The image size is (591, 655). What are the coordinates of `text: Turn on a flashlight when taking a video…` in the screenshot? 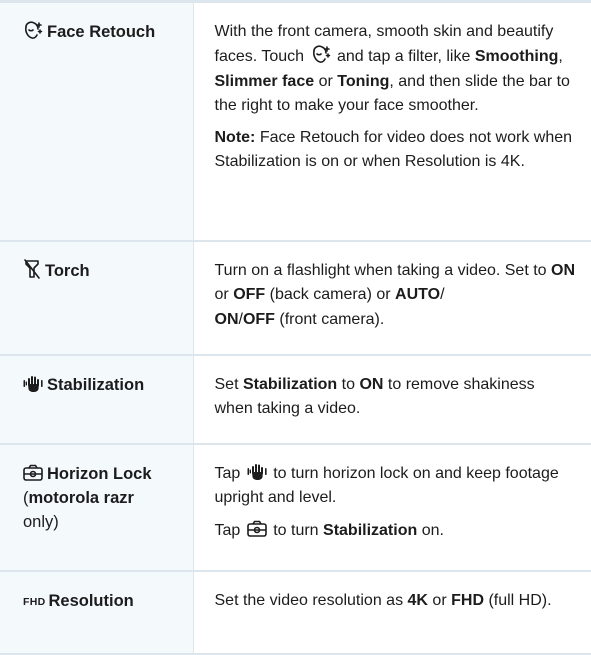 It's located at (380, 270).